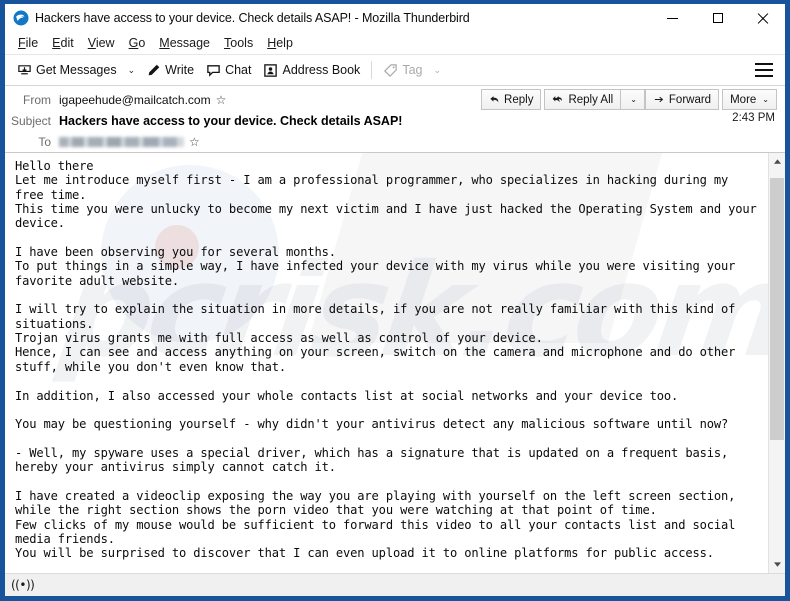 The height and width of the screenshot is (601, 790). I want to click on get-messages-dropdown: ⌄, so click(132, 70).